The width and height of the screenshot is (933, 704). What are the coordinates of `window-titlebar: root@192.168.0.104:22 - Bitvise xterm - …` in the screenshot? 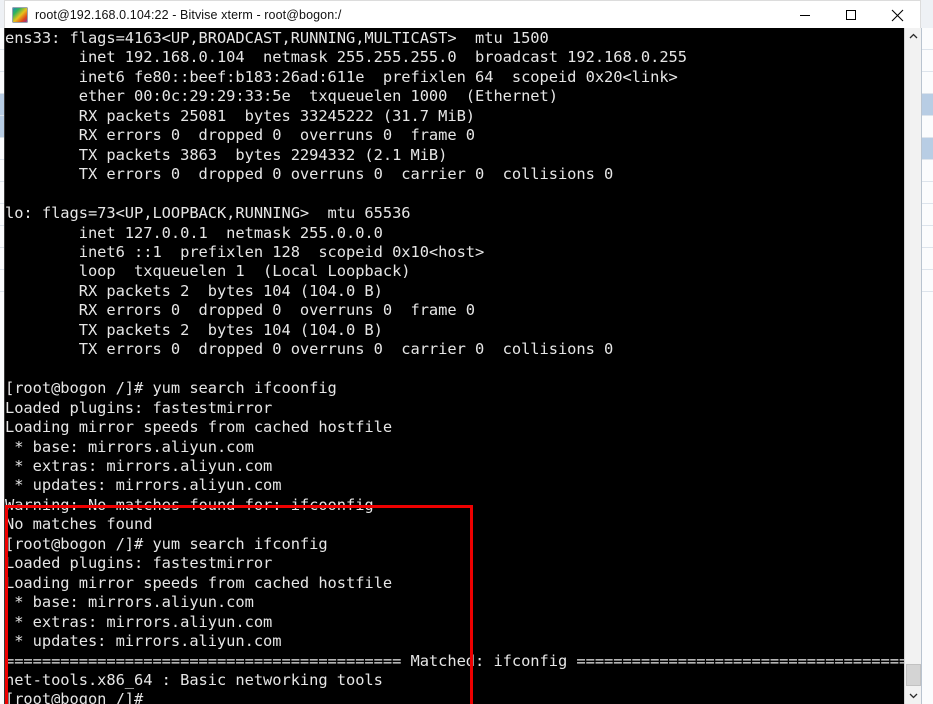 It's located at (462, 14).